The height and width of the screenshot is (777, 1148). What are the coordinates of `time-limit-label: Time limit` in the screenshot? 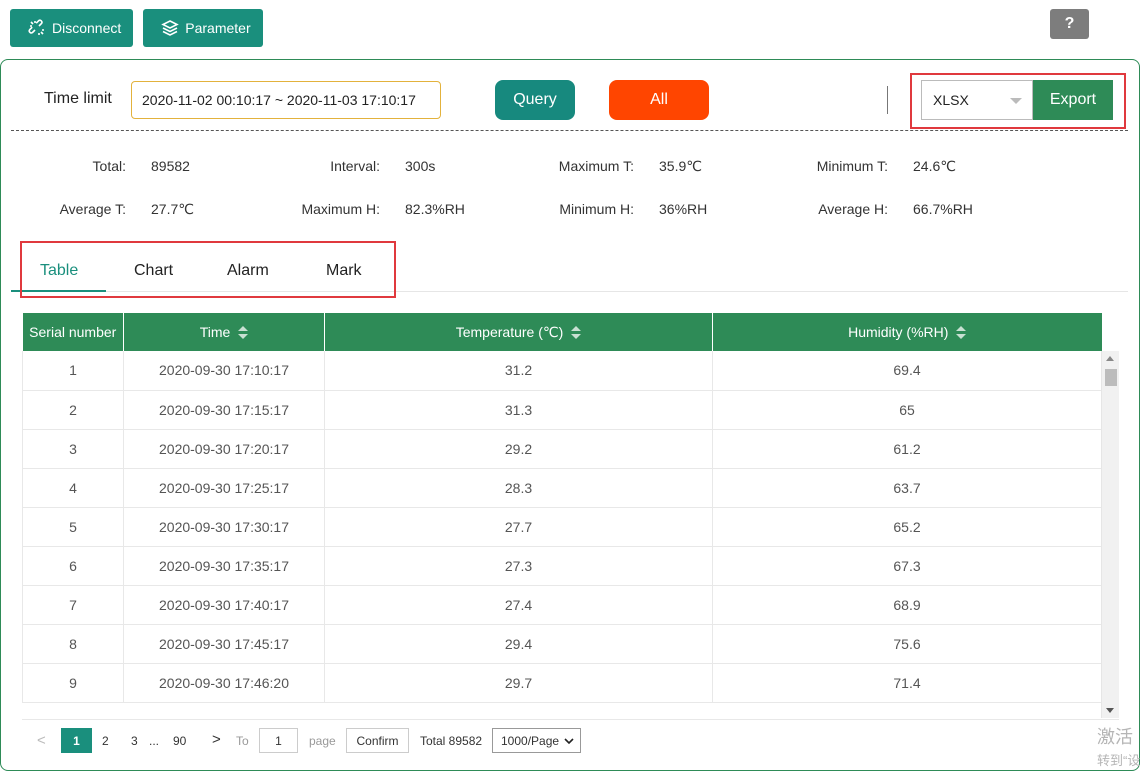 It's located at (78, 98).